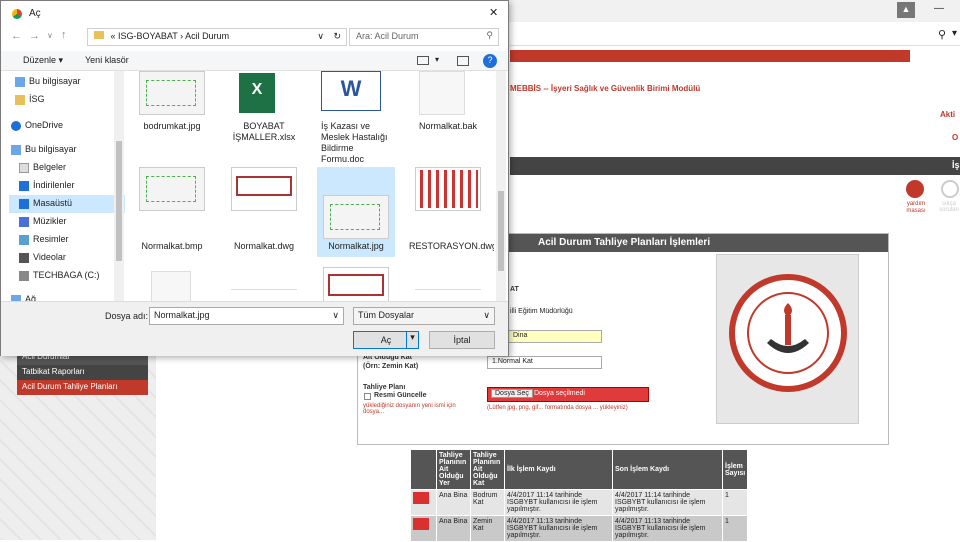 This screenshot has width=960, height=542. What do you see at coordinates (148, 36) in the screenshot?
I see `path-segment: ISG-BOYABAT` at bounding box center [148, 36].